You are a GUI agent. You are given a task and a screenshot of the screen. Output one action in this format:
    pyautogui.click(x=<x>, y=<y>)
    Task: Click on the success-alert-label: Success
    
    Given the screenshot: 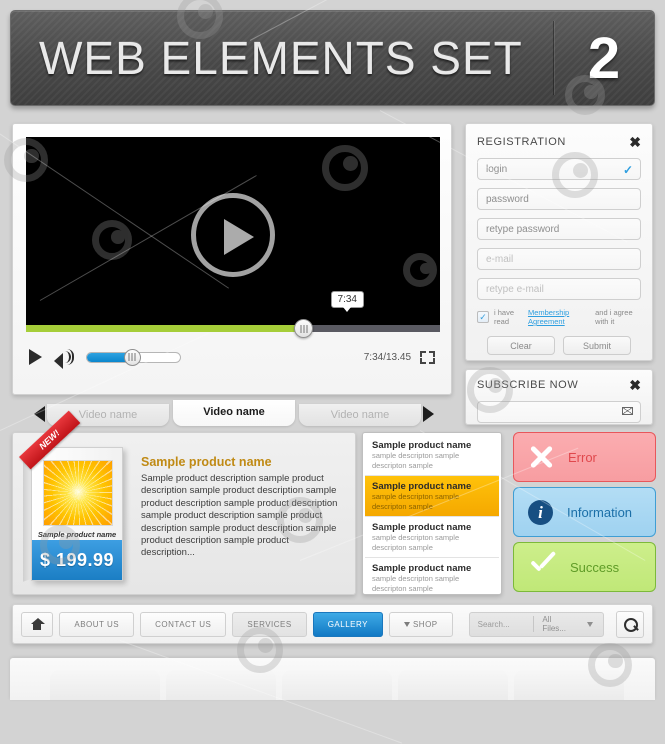 What is the action you would take?
    pyautogui.click(x=595, y=567)
    